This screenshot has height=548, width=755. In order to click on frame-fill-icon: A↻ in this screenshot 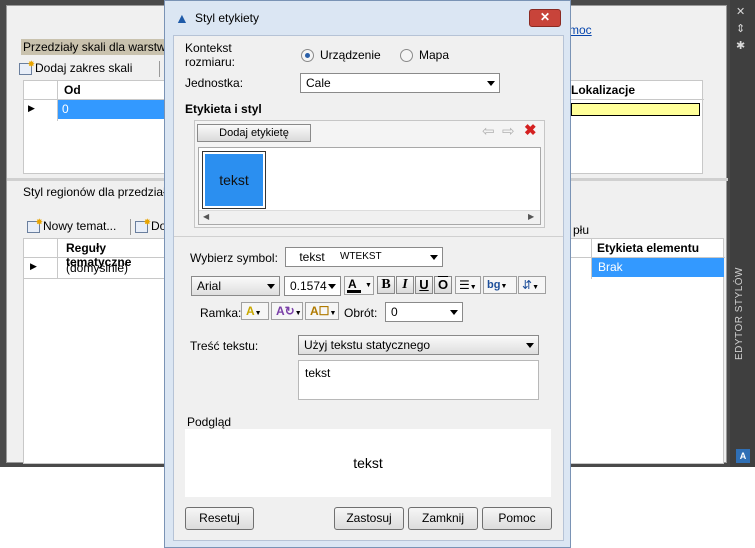, I will do `click(285, 311)`.